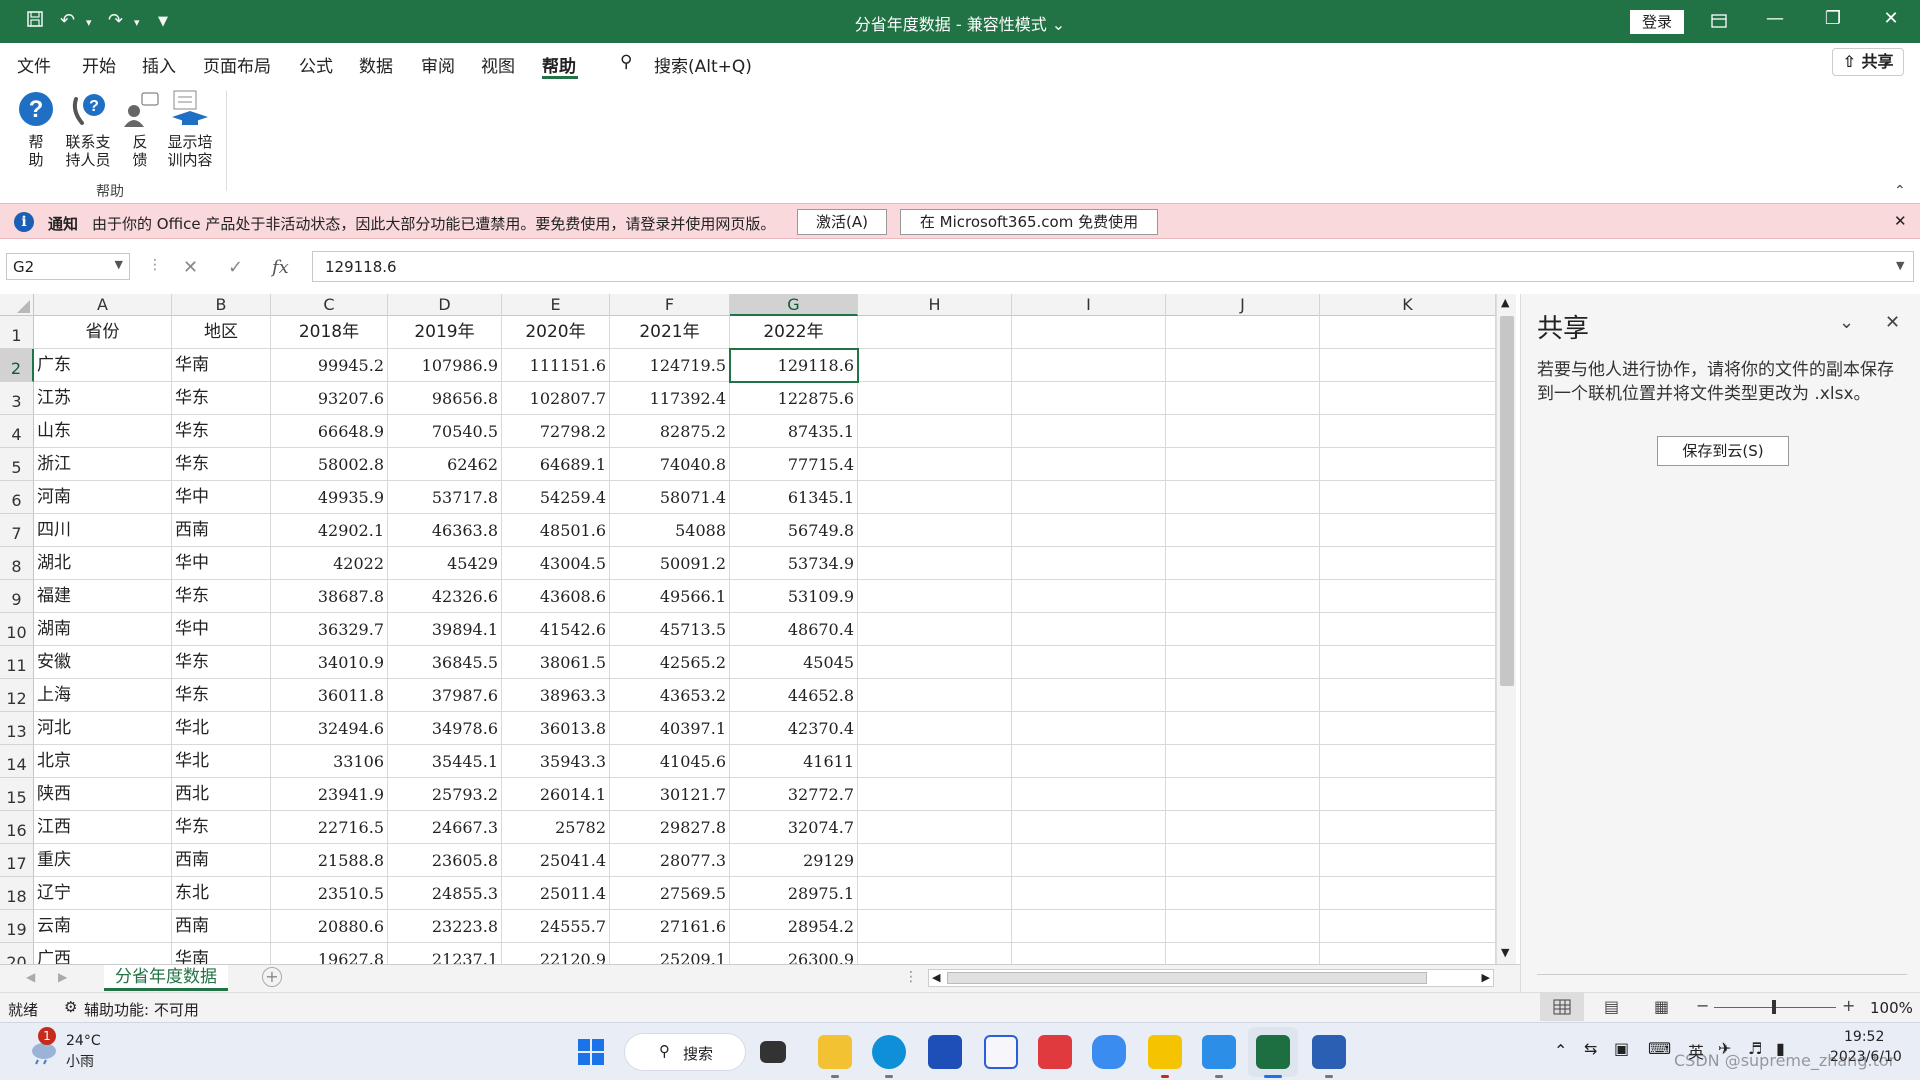 Image resolution: width=1920 pixels, height=1080 pixels. I want to click on data-cell: 江西, so click(103, 827).